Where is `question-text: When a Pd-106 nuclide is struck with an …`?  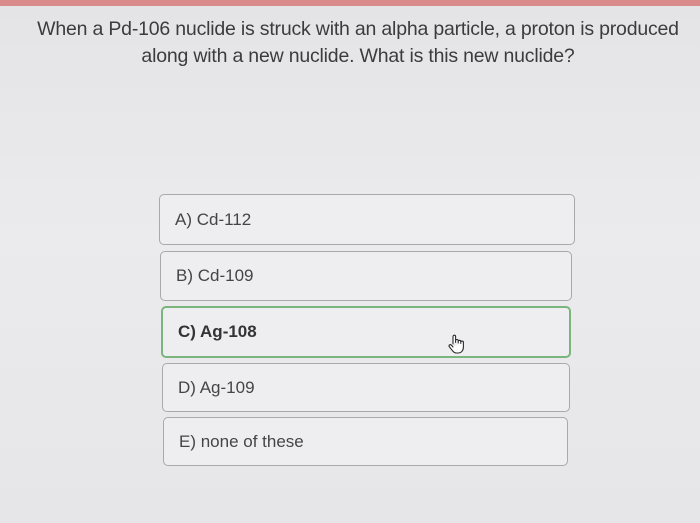 question-text: When a Pd-106 nuclide is struck with an … is located at coordinates (358, 43).